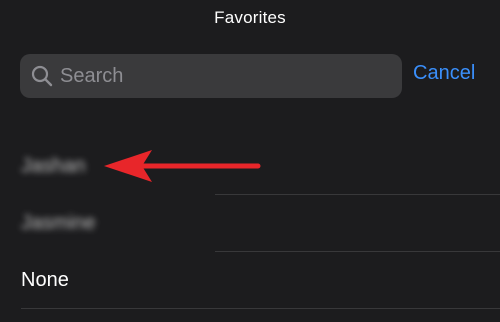  What do you see at coordinates (42, 76) in the screenshot?
I see `search-icon` at bounding box center [42, 76].